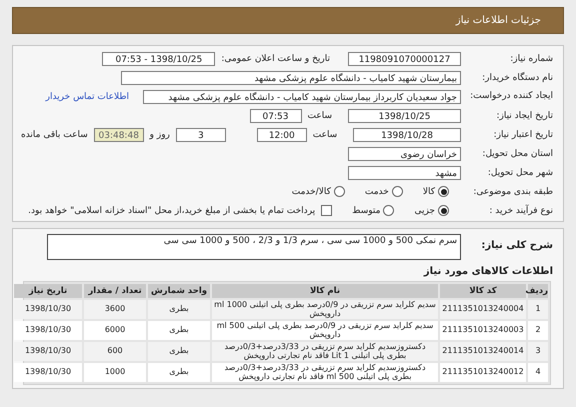 This screenshot has height=407, width=576. I want to click on text-field: بیمارستان شهید کامیاب - دانشگاه علوم پزشکی مشهد, so click(291, 77).